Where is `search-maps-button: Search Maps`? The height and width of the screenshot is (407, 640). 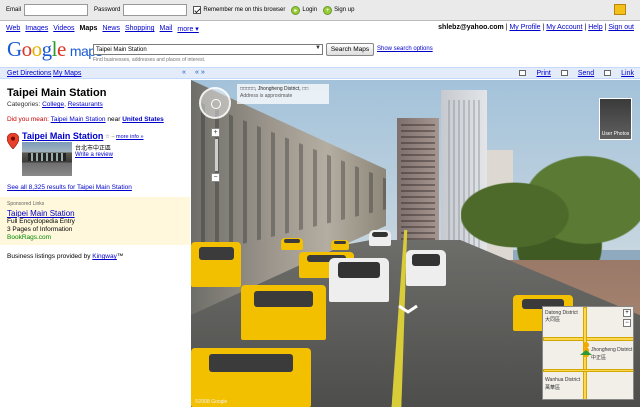 search-maps-button: Search Maps is located at coordinates (350, 49).